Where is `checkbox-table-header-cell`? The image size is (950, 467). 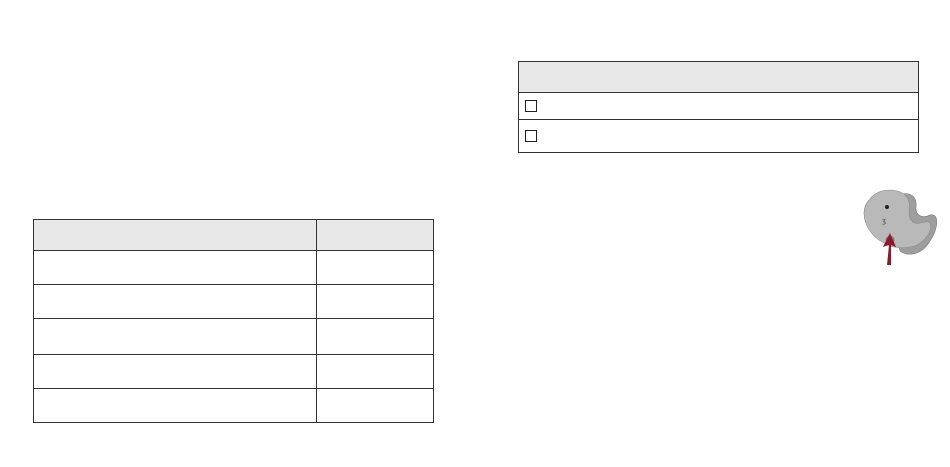
checkbox-table-header-cell is located at coordinates (718, 77).